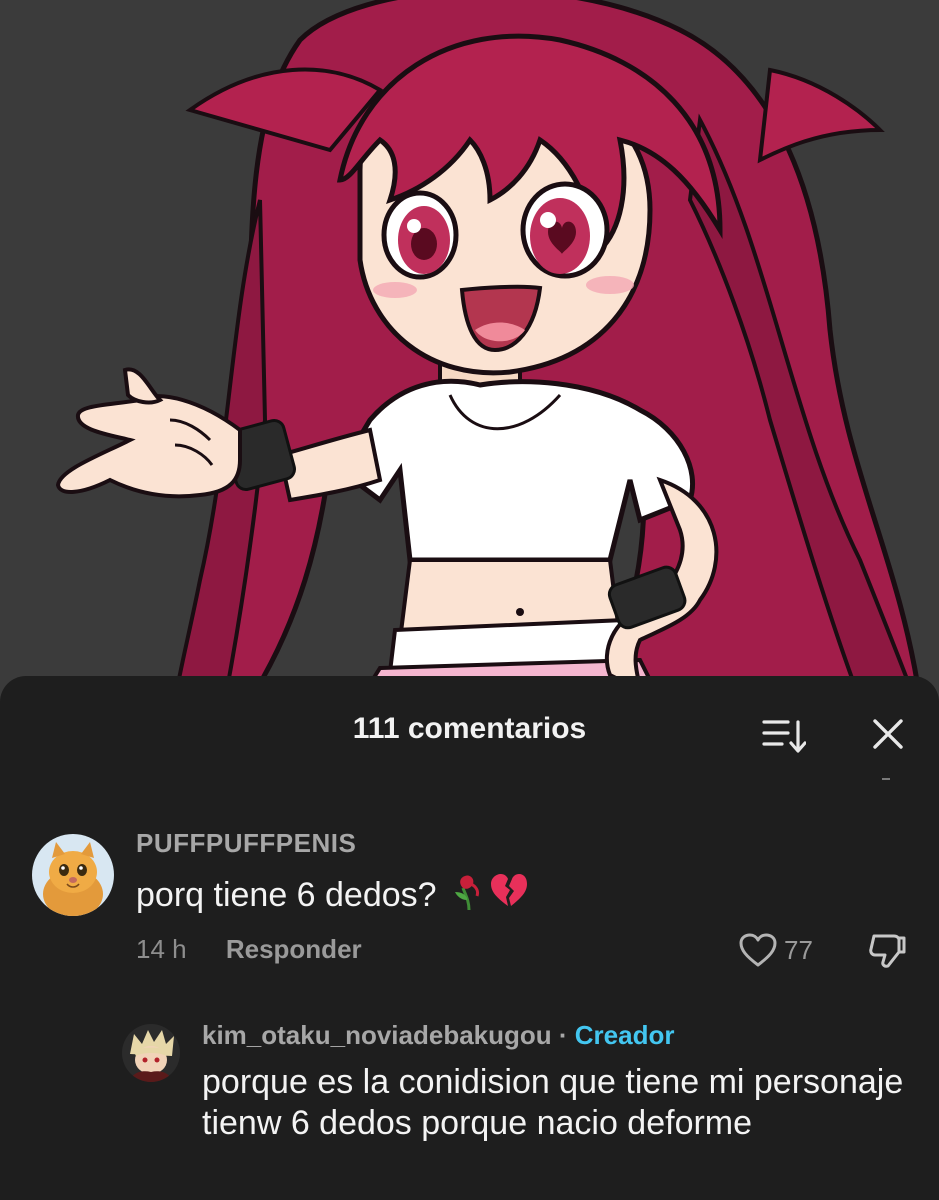  I want to click on comment-text: porq tiene 6 dedos?, so click(332, 896).